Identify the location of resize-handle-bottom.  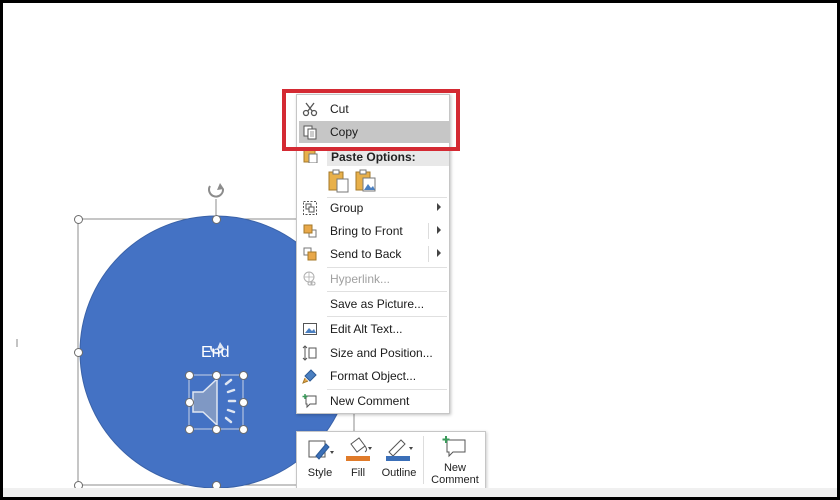
(216, 484).